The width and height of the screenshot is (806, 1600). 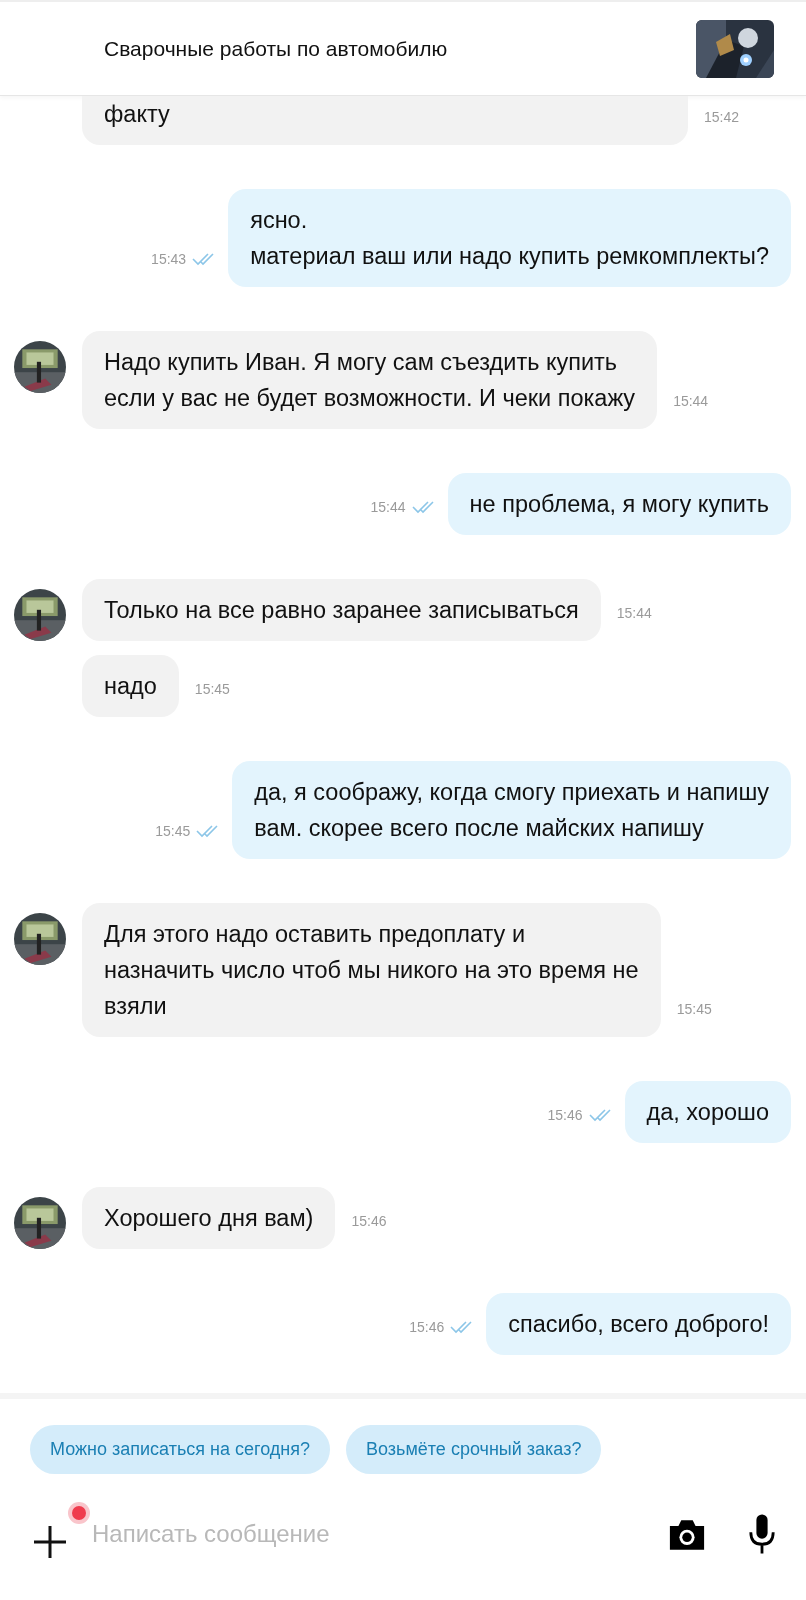 What do you see at coordinates (180, 1449) in the screenshot?
I see `quick-reply-chip: Можно записаться на сегодня?` at bounding box center [180, 1449].